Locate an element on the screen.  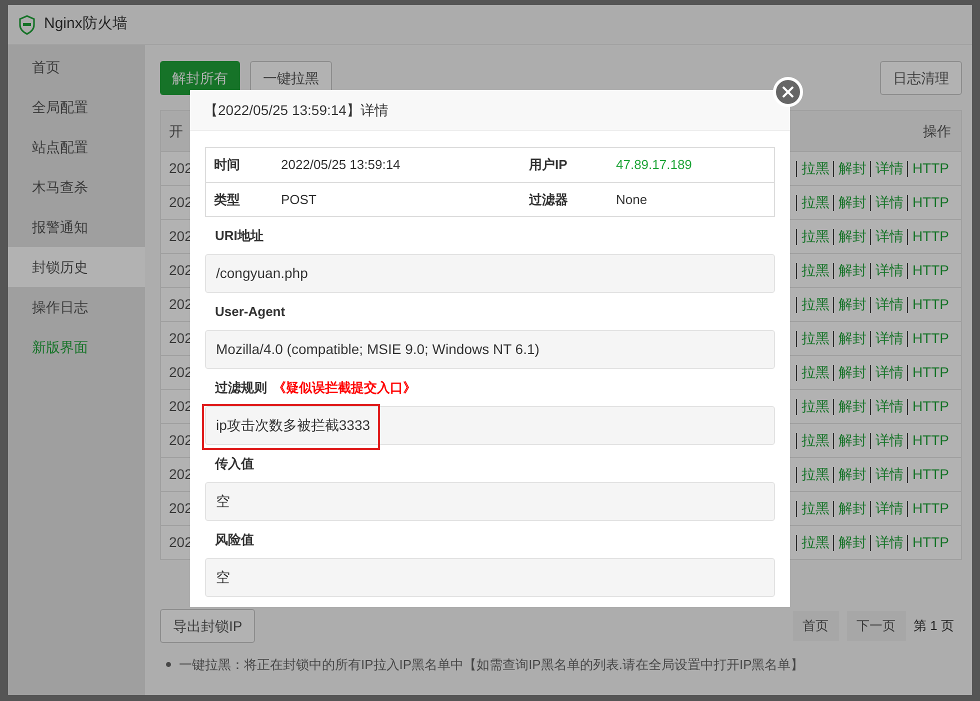
note-text: 一键拉黑：将正在封锁中的所有IP拉入IP黑名单中【如需查询IP黑名单的列表.请在全局设置中打开IP黑名单】 is located at coordinates (491, 665).